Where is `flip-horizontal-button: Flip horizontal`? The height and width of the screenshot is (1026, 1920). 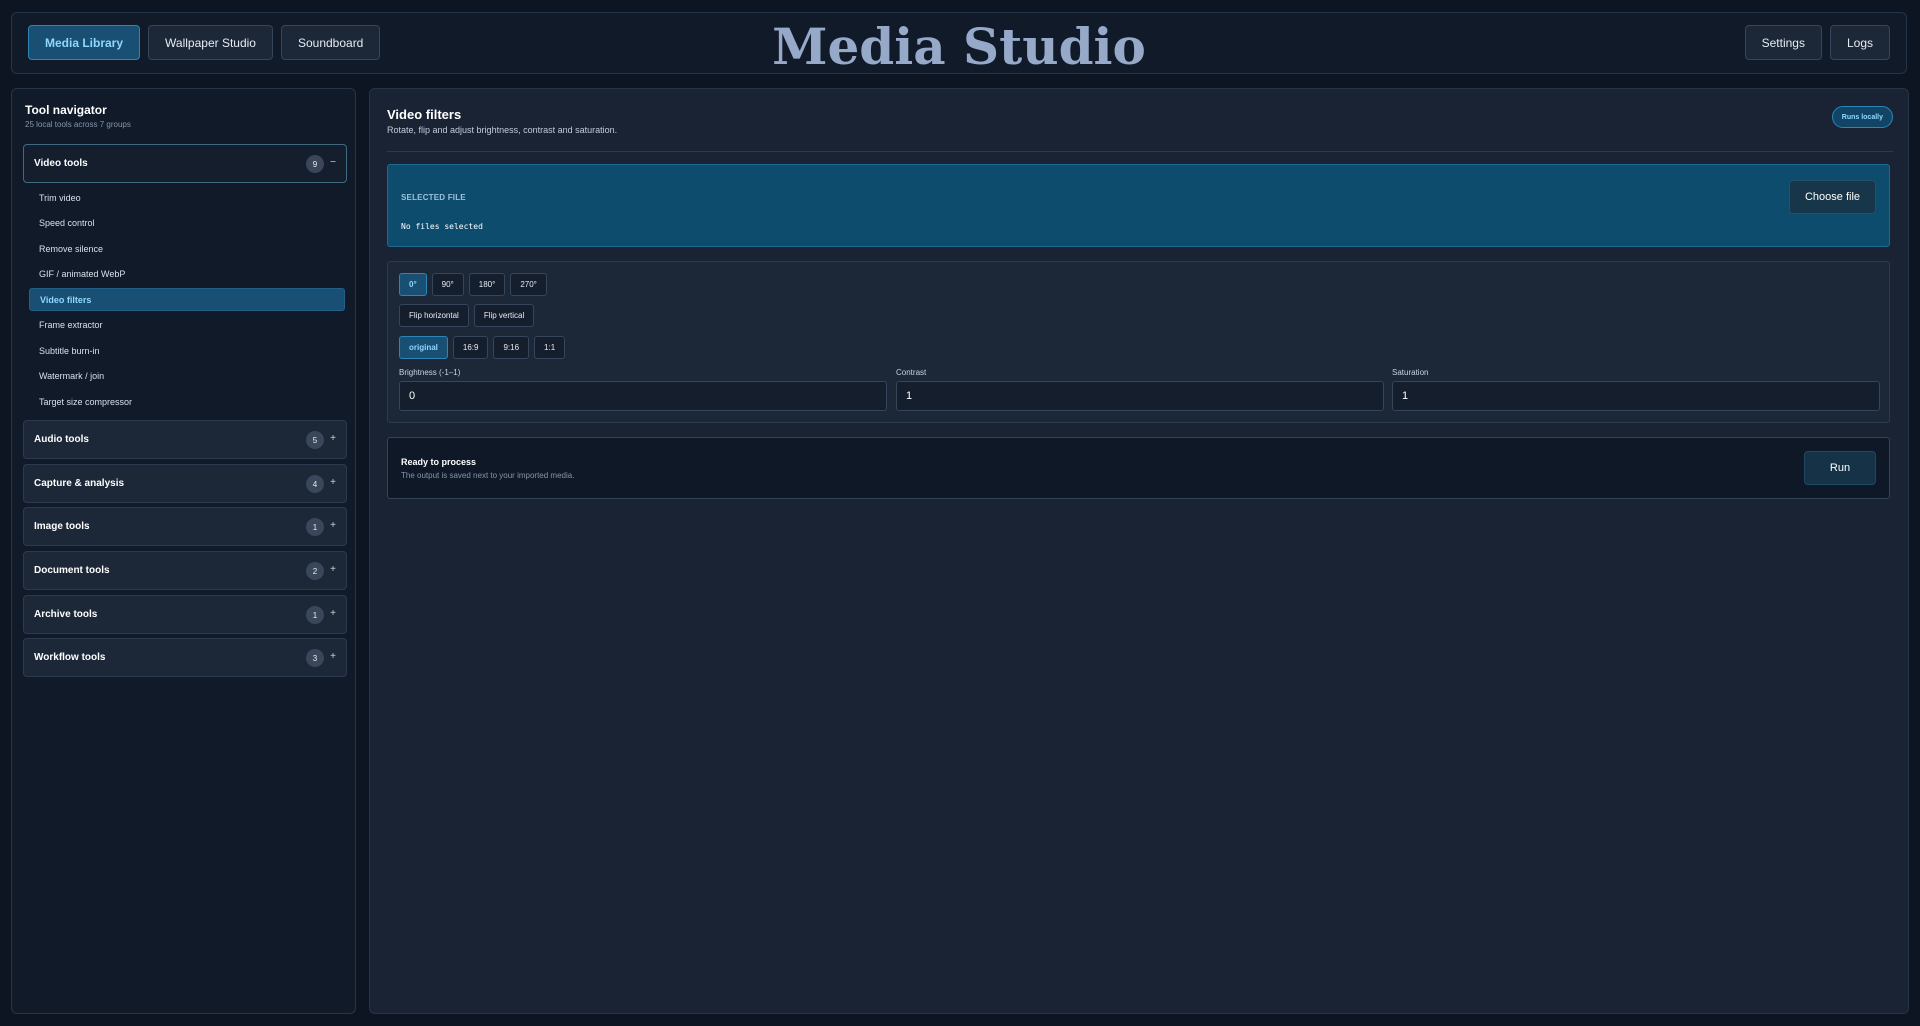
flip-horizontal-button: Flip horizontal is located at coordinates (434, 315).